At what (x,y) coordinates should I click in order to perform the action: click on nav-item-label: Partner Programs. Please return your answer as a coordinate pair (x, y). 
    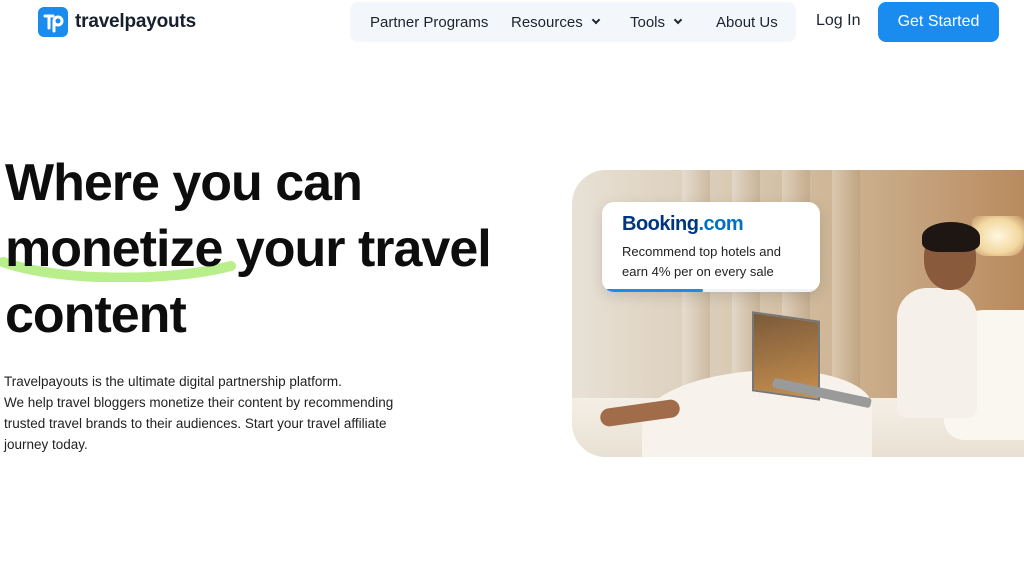
    Looking at the image, I should click on (429, 22).